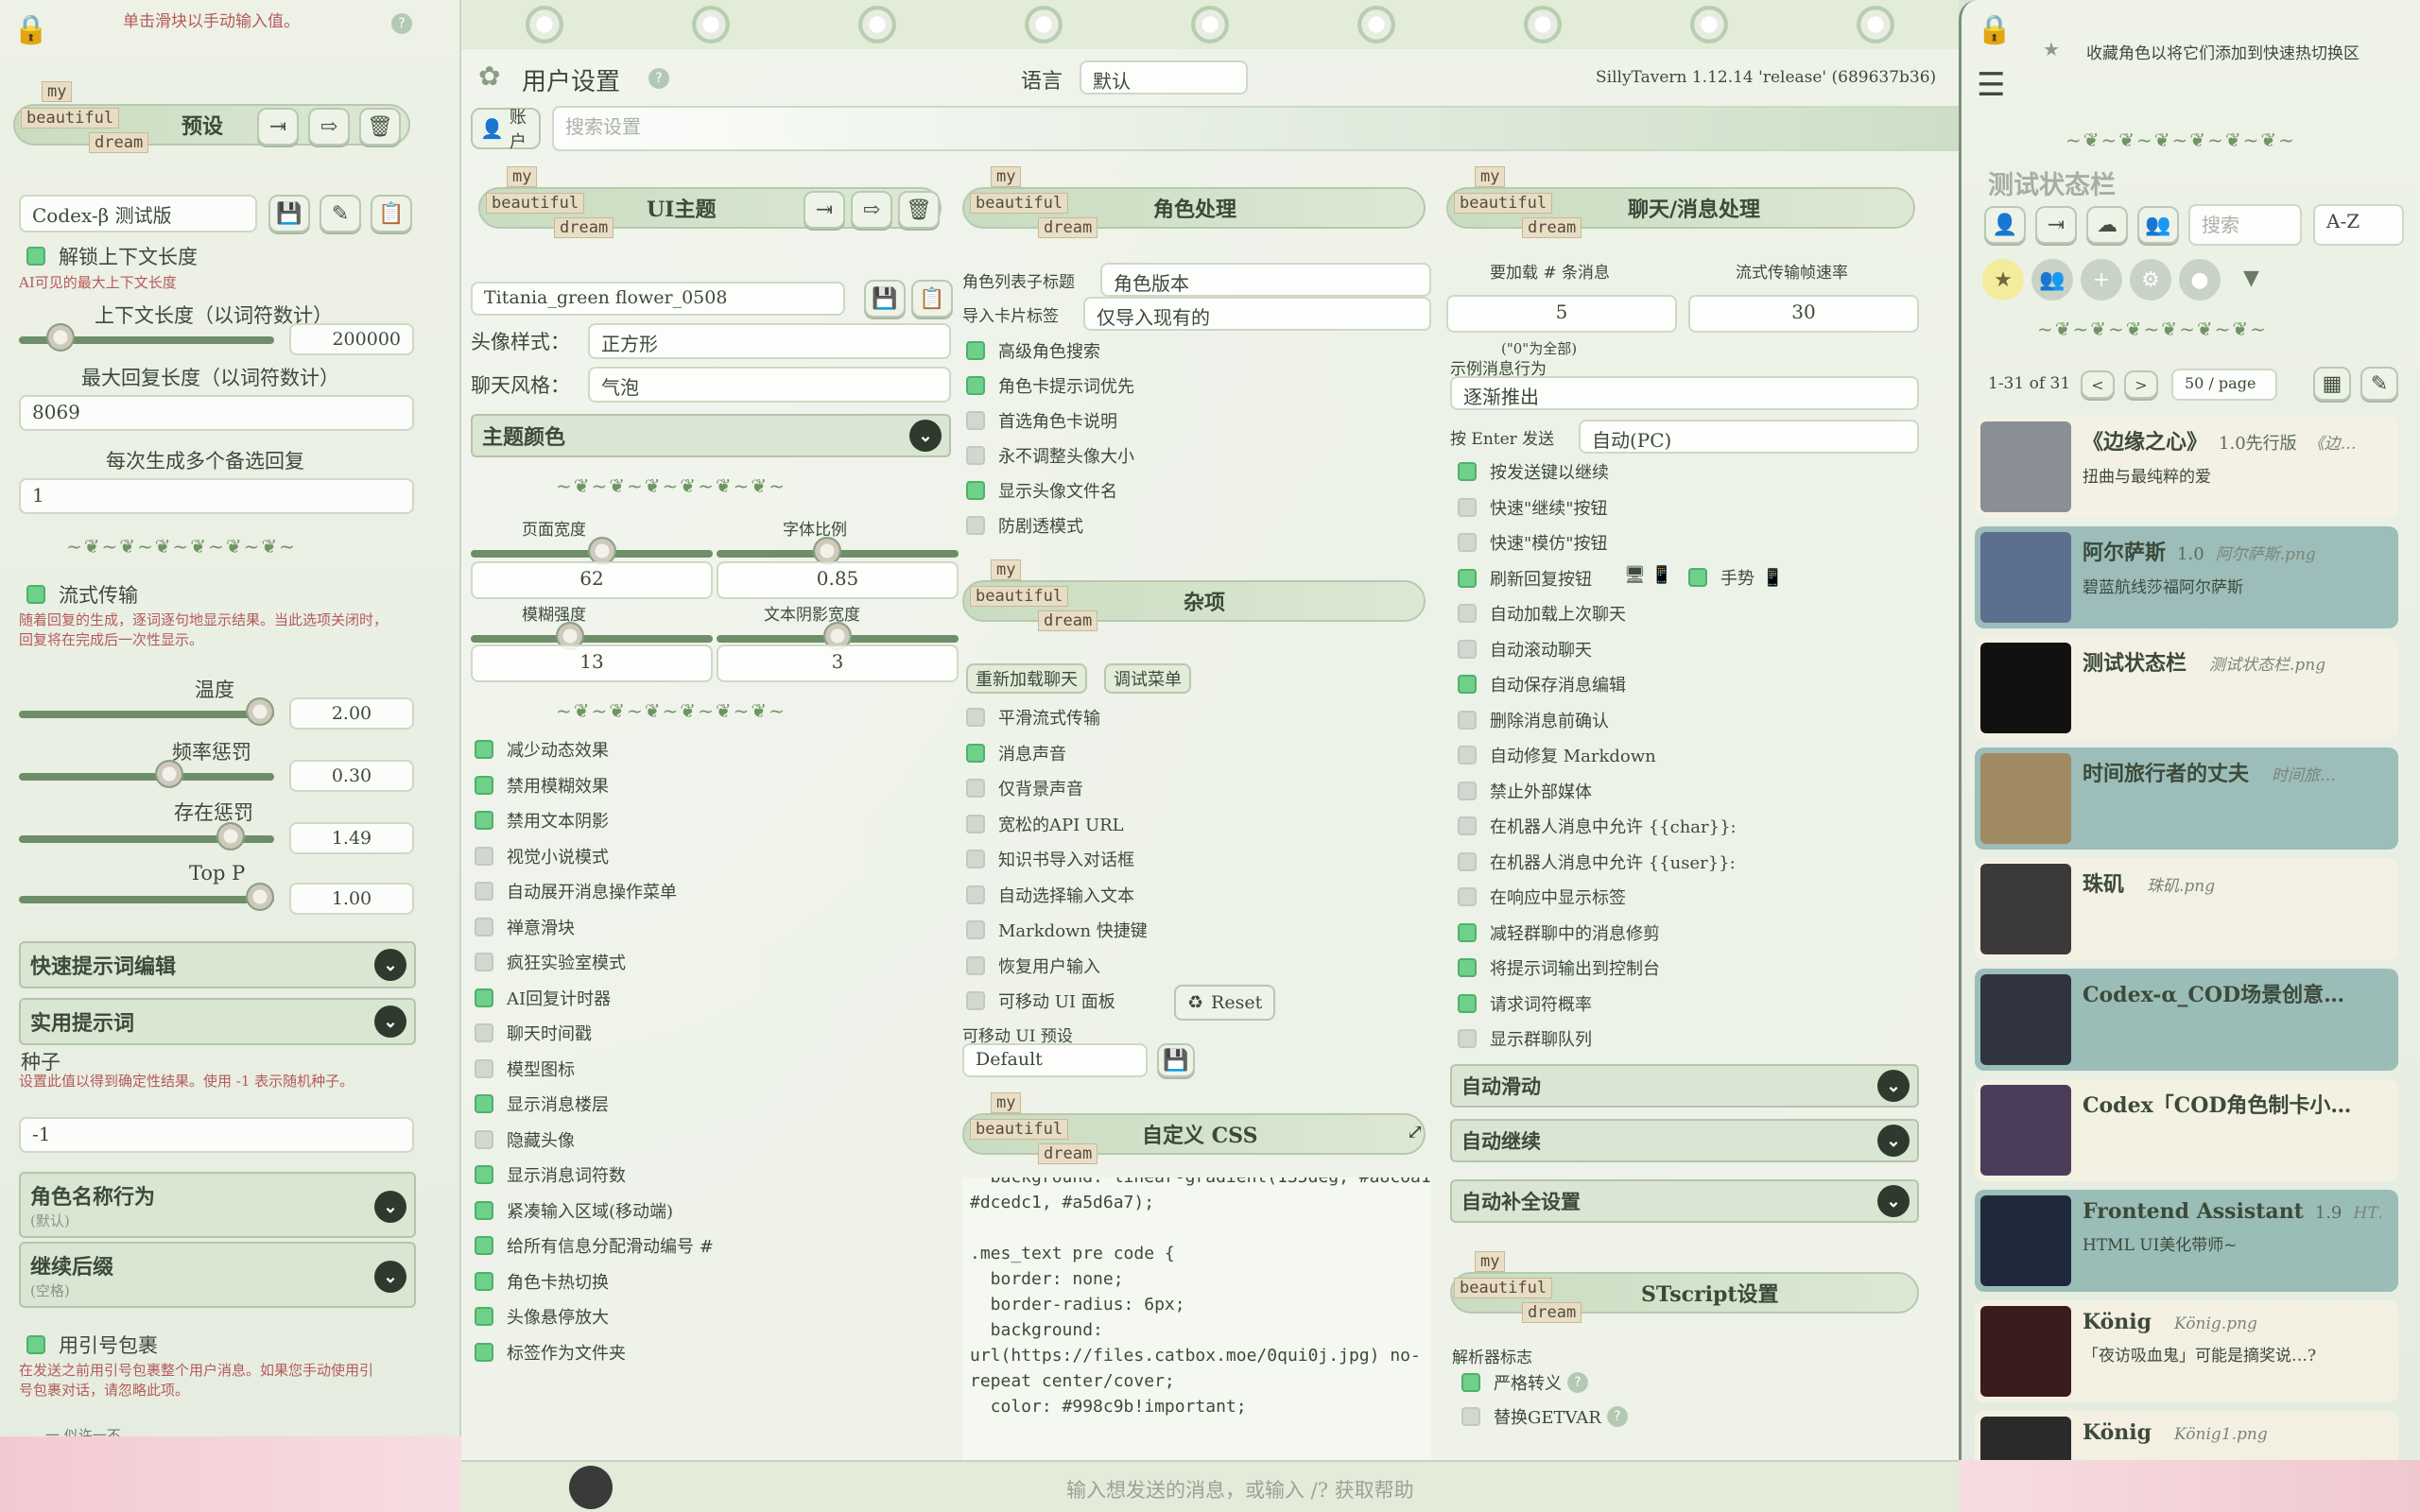  Describe the element at coordinates (525, 1139) in the screenshot. I see `ui-option-checkbox: 隐藏头像` at that location.